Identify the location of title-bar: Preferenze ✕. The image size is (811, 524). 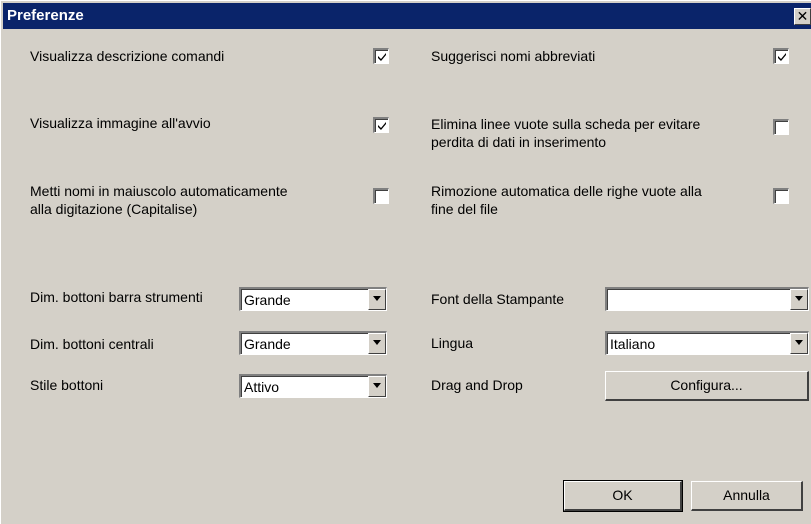
(407, 16).